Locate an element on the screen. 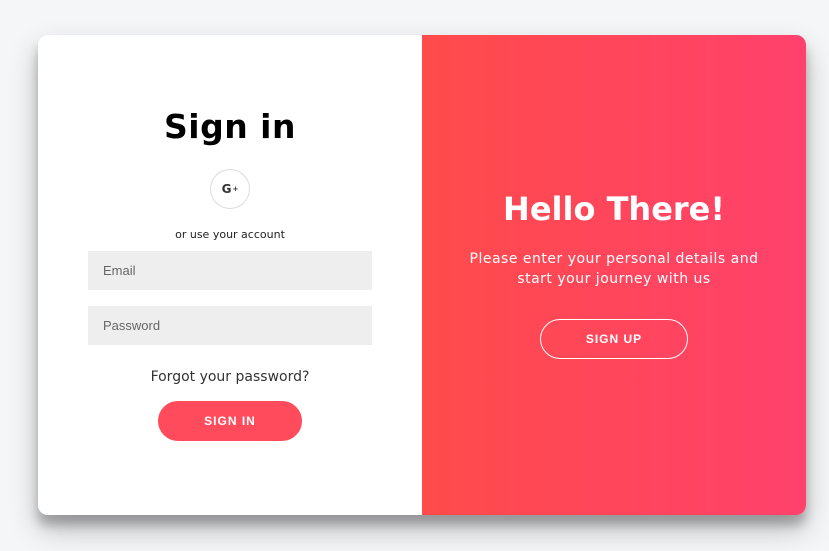 This screenshot has width=829, height=551. alt-signin-text: or use your account is located at coordinates (230, 234).